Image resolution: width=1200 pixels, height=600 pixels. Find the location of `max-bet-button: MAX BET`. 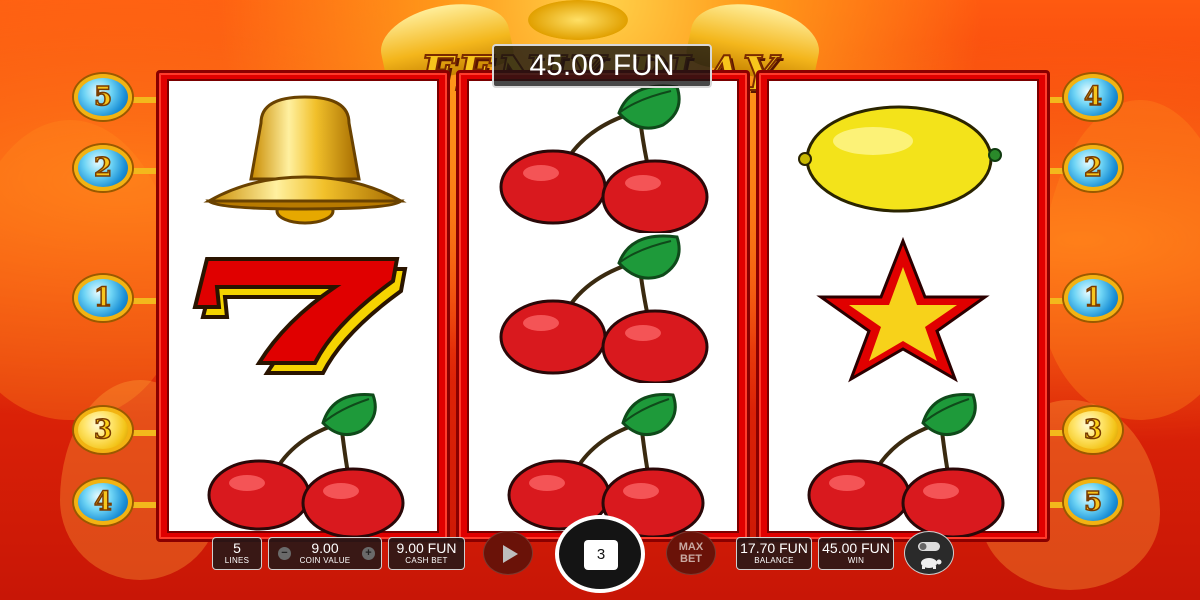

max-bet-button: MAX BET is located at coordinates (691, 553).